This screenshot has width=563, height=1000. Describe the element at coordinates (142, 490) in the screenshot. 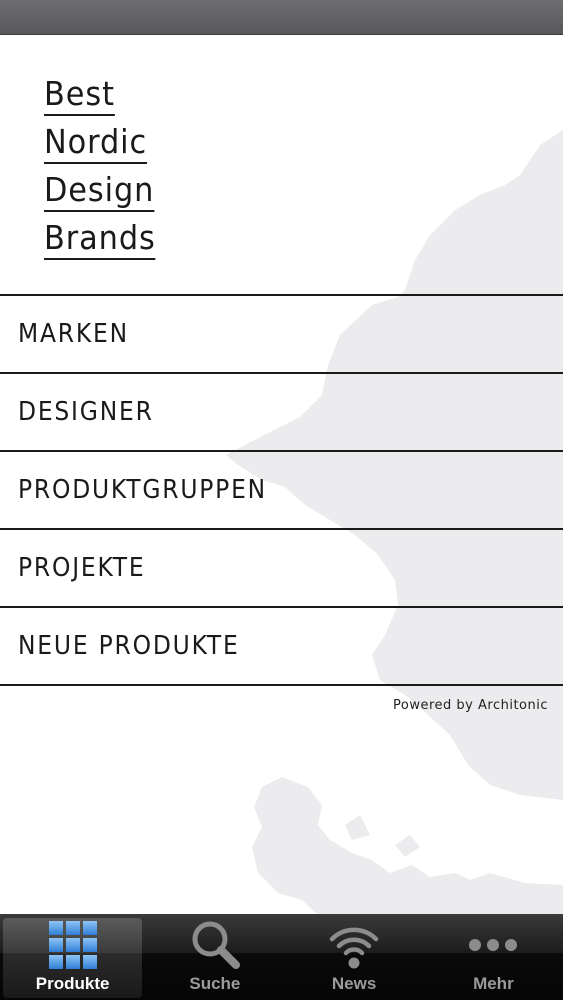

I see `menu-item-label: PRODUKTGRUPPEN` at that location.